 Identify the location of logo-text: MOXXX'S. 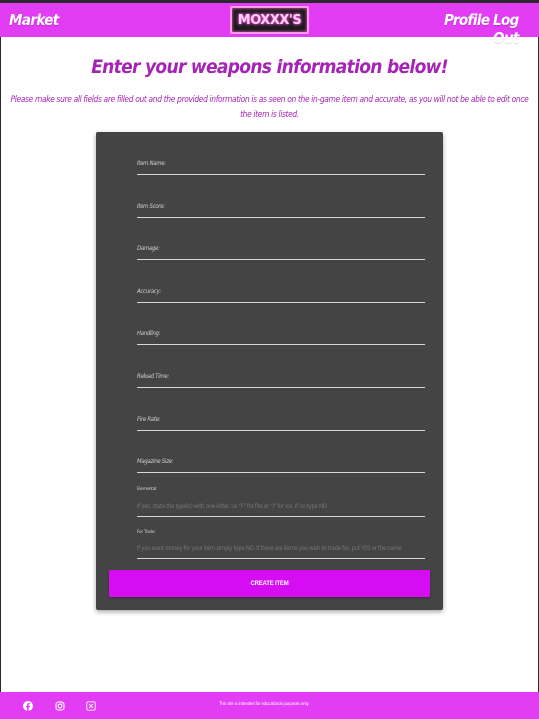
(269, 20).